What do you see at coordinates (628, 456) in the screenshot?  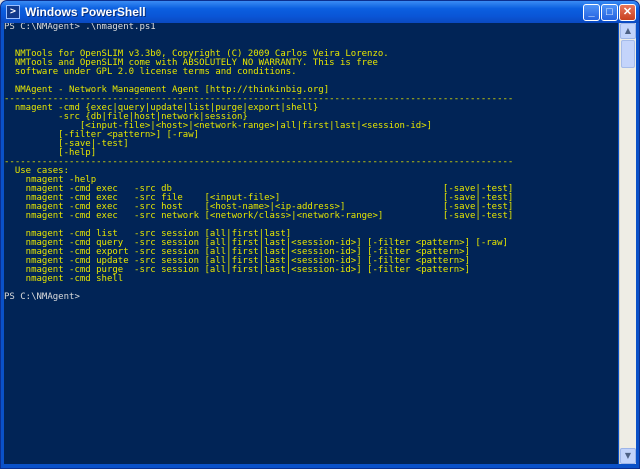 I see `scroll-down-icon: ▼` at bounding box center [628, 456].